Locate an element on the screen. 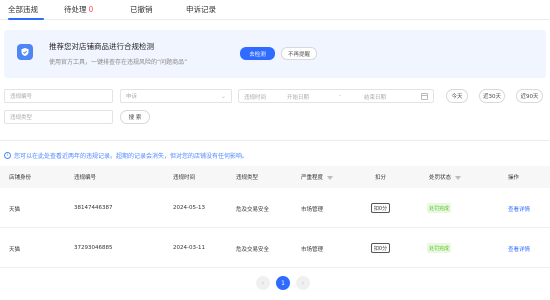 This screenshot has height=300, width=550. column-header: 操作 is located at coordinates (514, 178).